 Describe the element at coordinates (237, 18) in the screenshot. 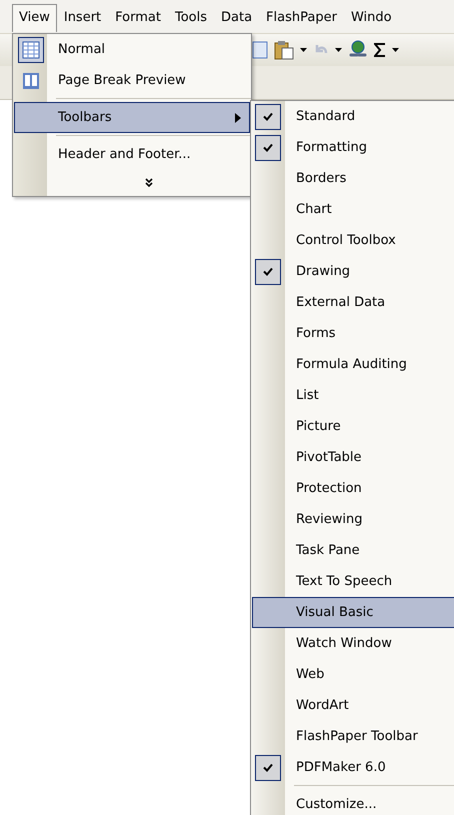

I see `menu-title: Data` at that location.